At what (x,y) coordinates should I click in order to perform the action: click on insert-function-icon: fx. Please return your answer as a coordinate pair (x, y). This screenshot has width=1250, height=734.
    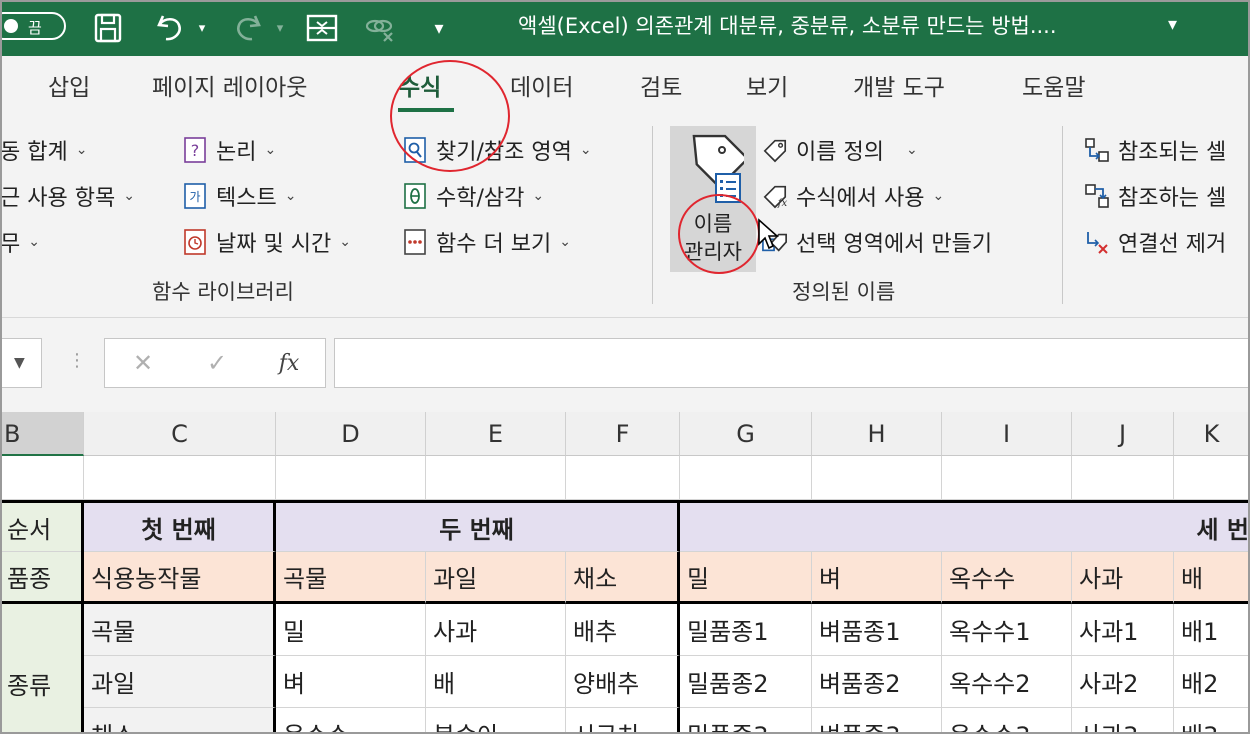
    Looking at the image, I should click on (289, 363).